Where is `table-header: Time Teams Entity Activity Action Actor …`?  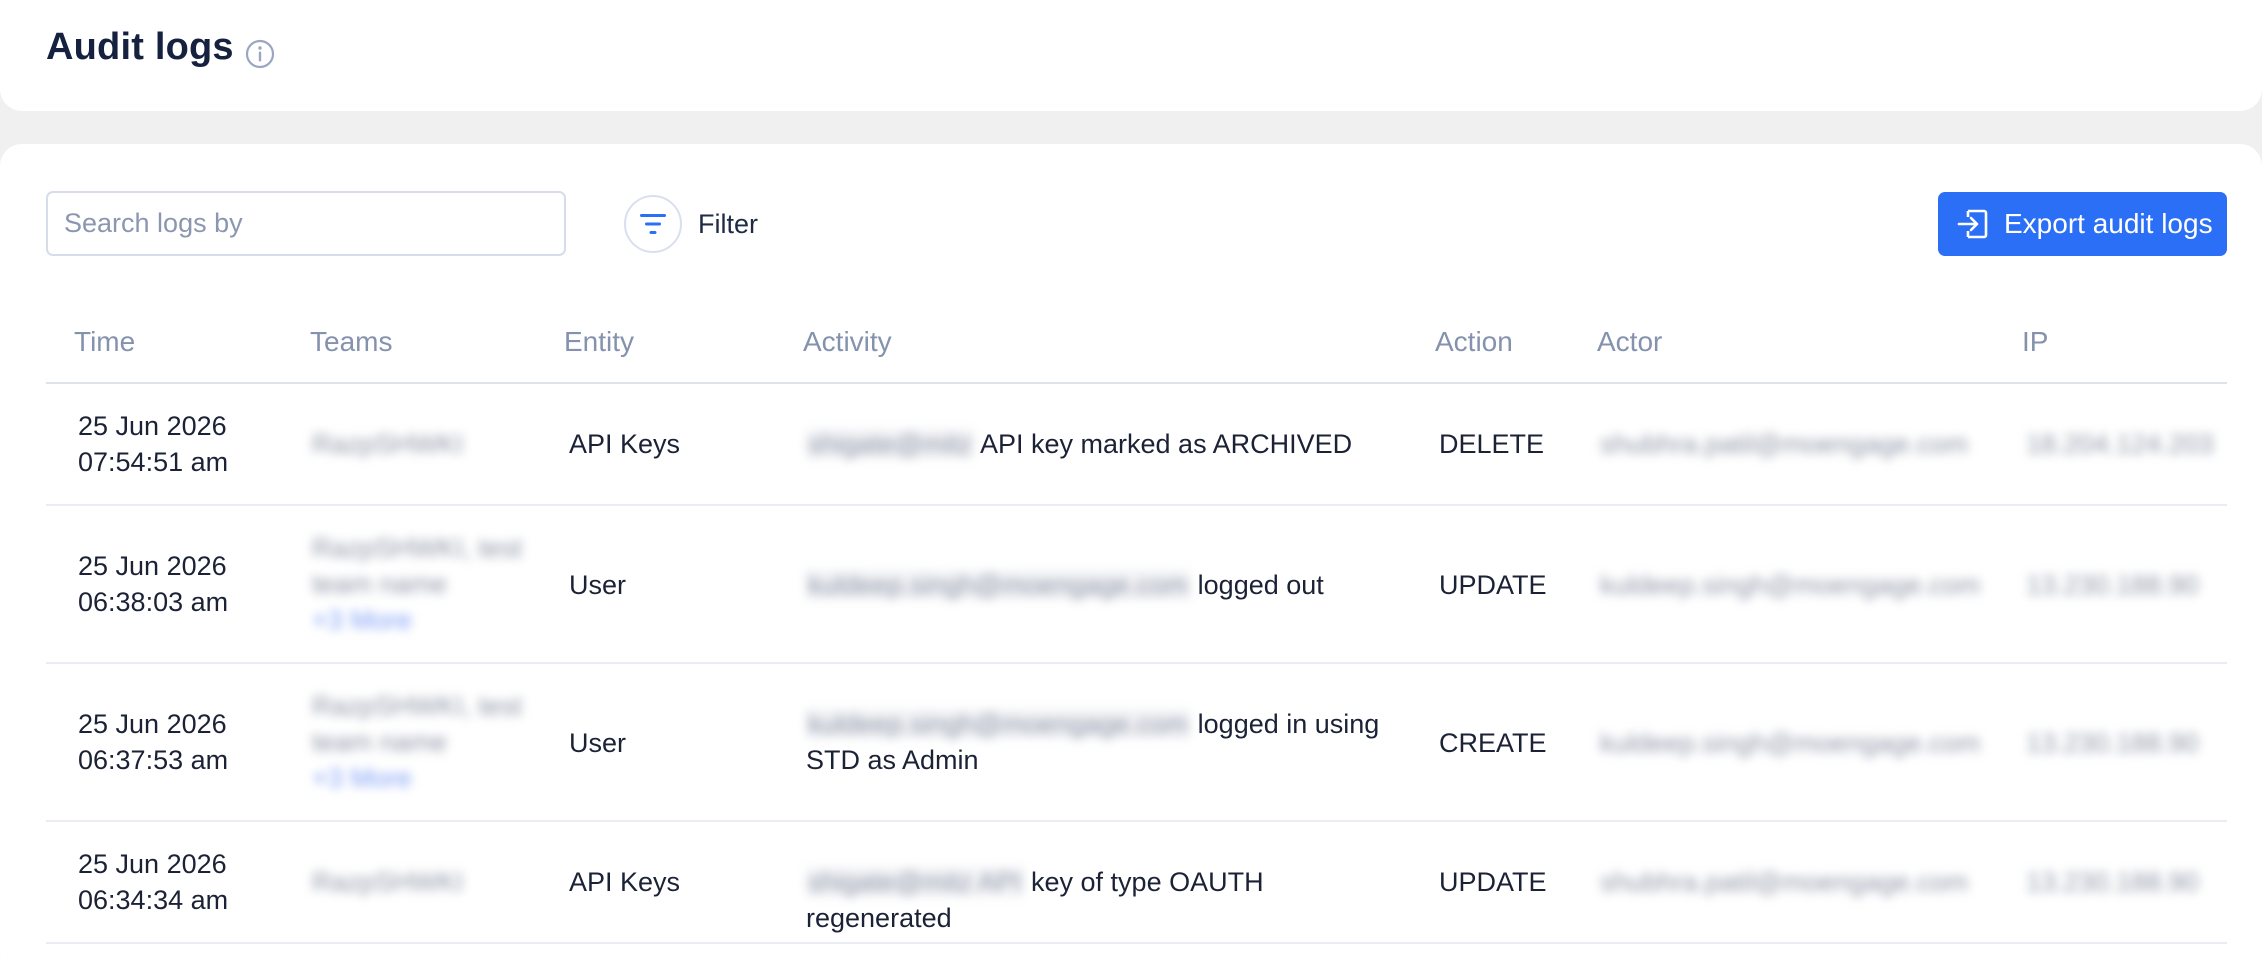
table-header: Time Teams Entity Activity Action Actor … is located at coordinates (1136, 344).